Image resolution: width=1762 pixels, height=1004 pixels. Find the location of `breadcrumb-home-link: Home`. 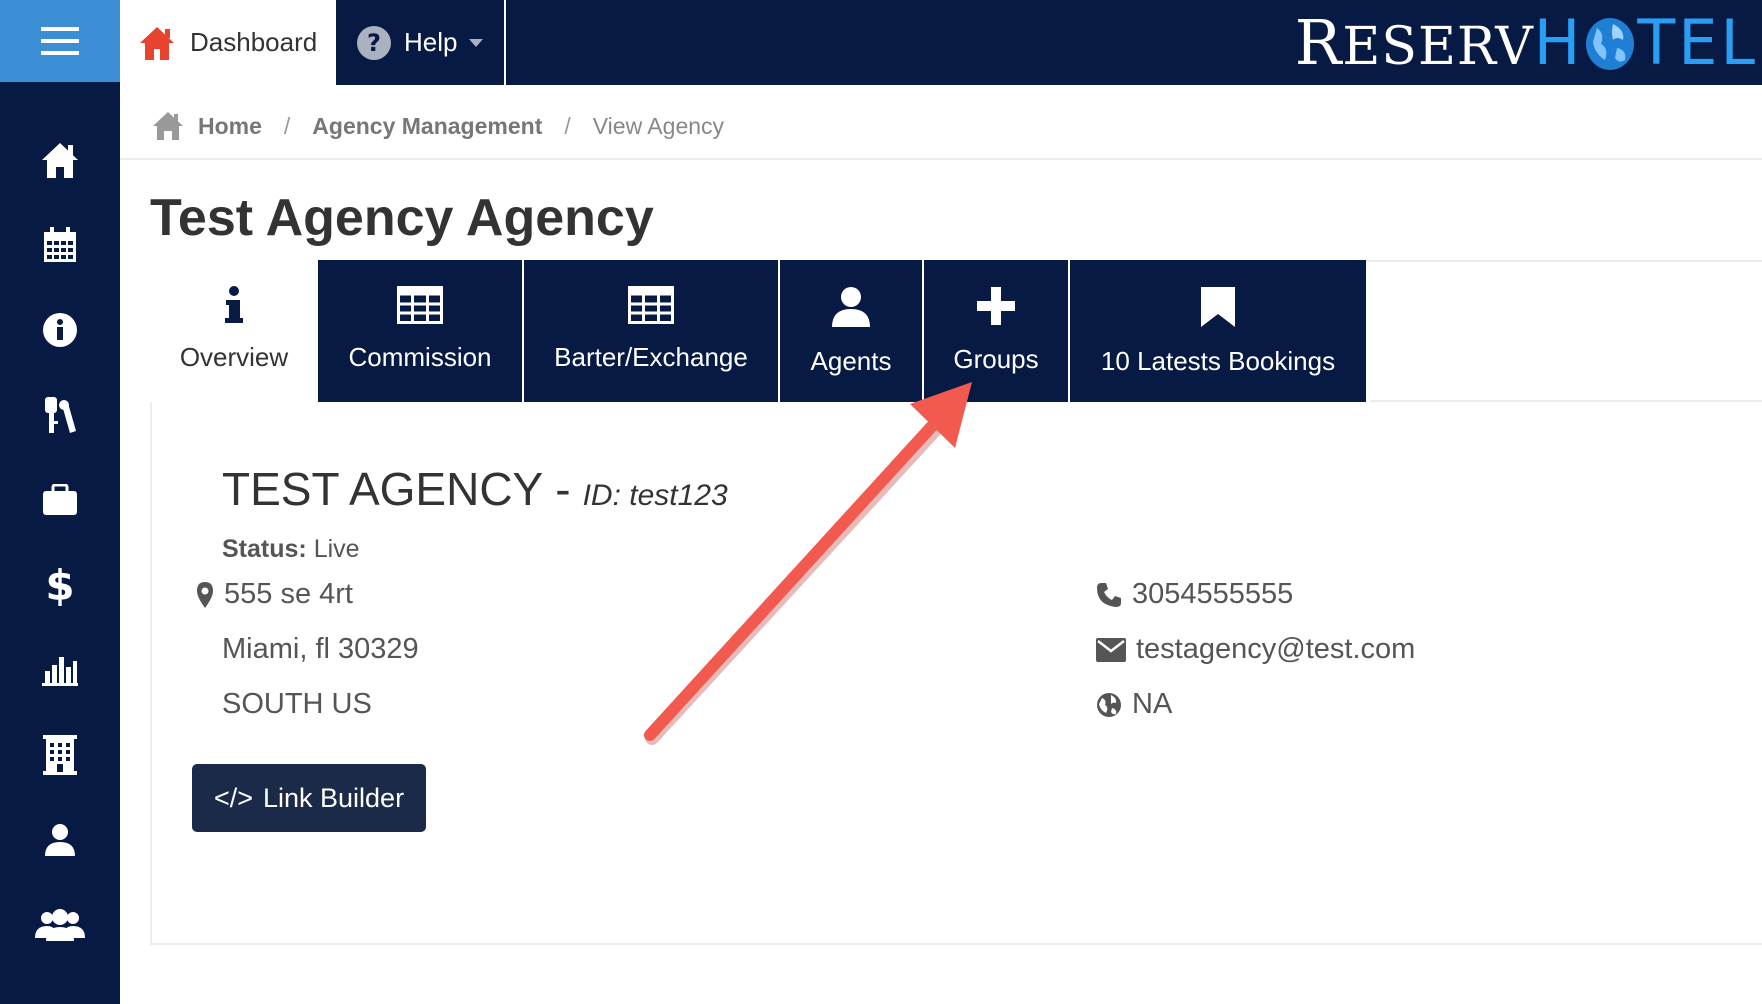

breadcrumb-home-link: Home is located at coordinates (207, 126).